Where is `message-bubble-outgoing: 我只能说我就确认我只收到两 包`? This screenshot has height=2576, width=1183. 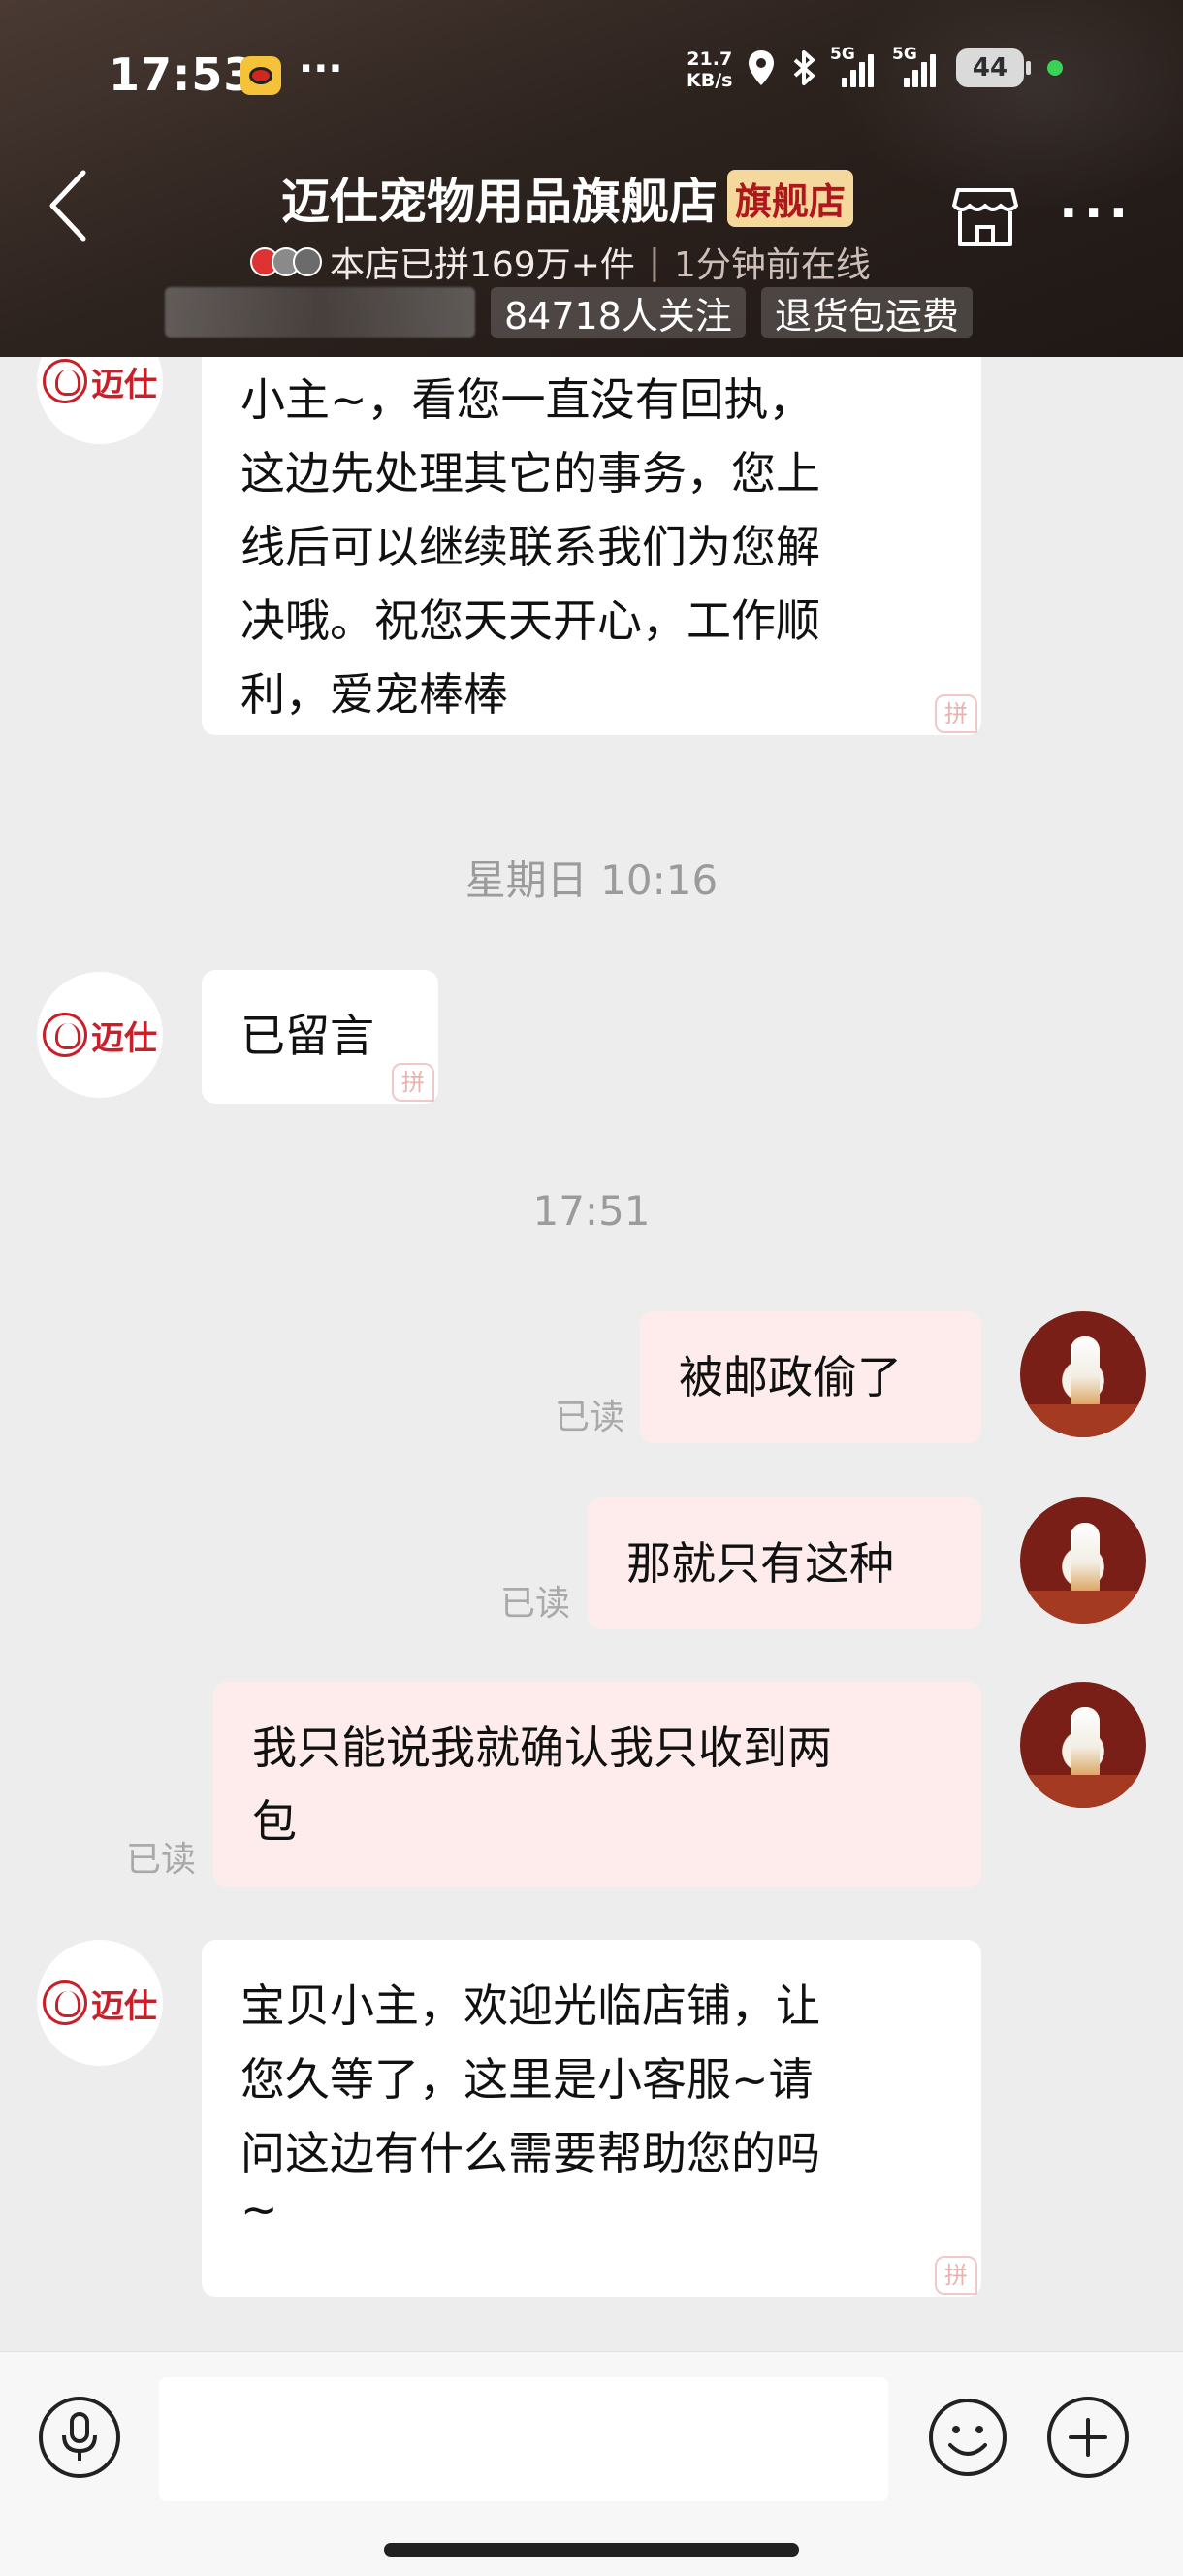
message-bubble-outgoing: 我只能说我就确认我只收到两 包 is located at coordinates (597, 1784).